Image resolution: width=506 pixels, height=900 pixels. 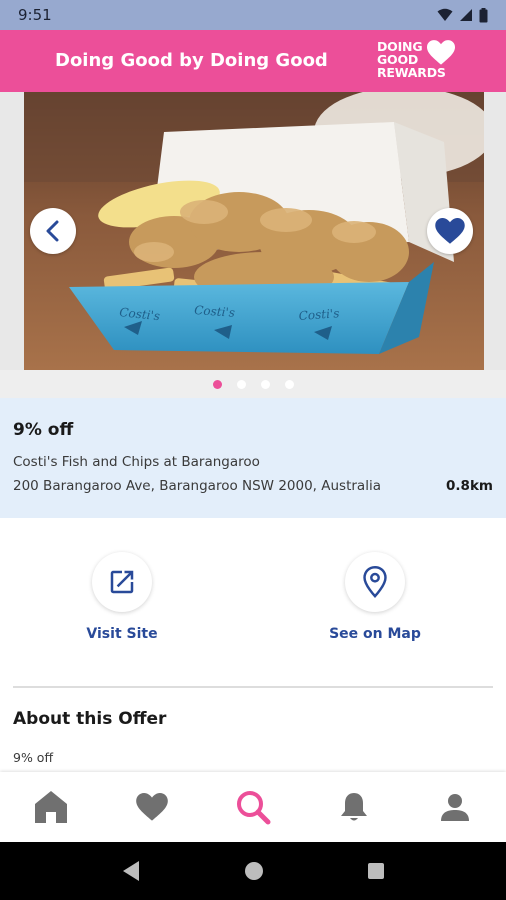 What do you see at coordinates (43, 430) in the screenshot?
I see `offer-discount: 9% off` at bounding box center [43, 430].